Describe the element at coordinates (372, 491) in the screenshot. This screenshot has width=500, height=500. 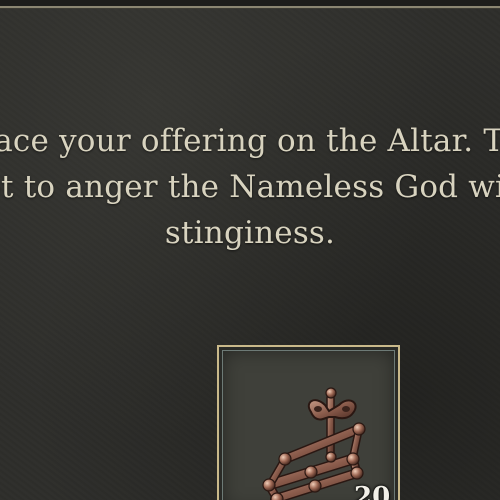
I see `item-count: 20` at that location.